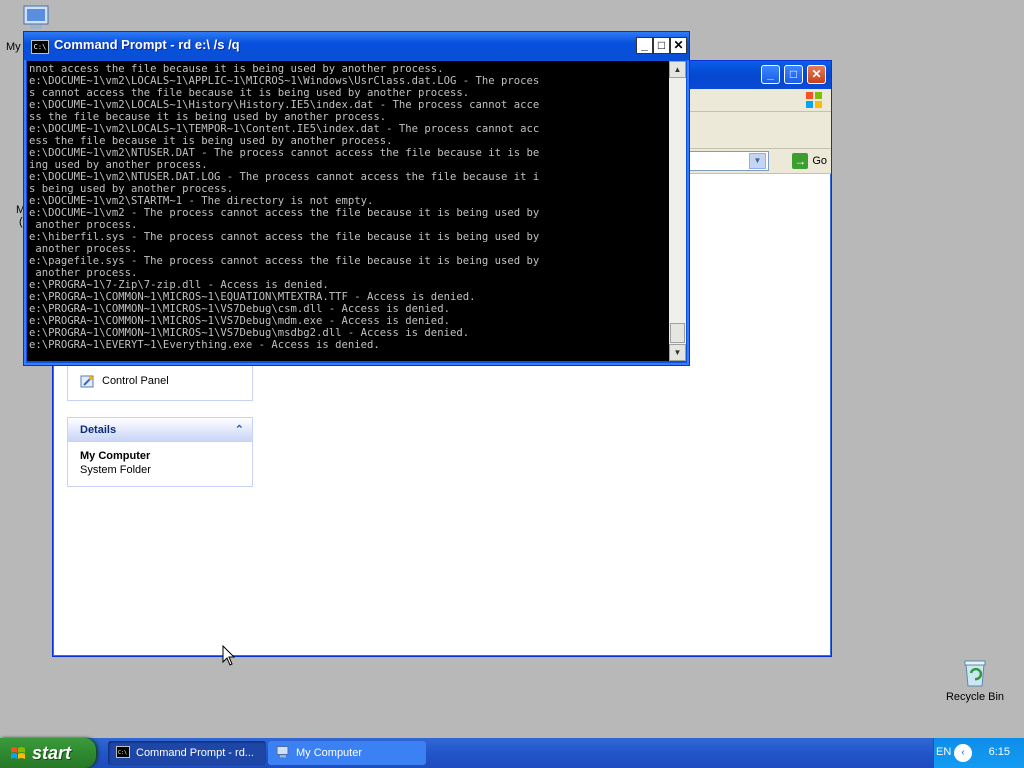 The image size is (1024, 768). I want to click on go-label: Go, so click(819, 161).